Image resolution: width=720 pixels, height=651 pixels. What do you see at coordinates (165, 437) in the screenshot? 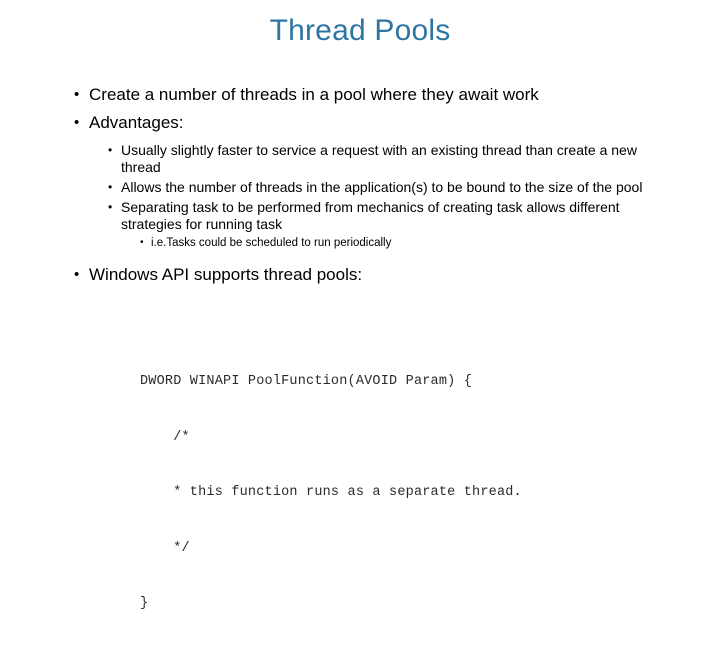
I see `code-line: /*` at bounding box center [165, 437].